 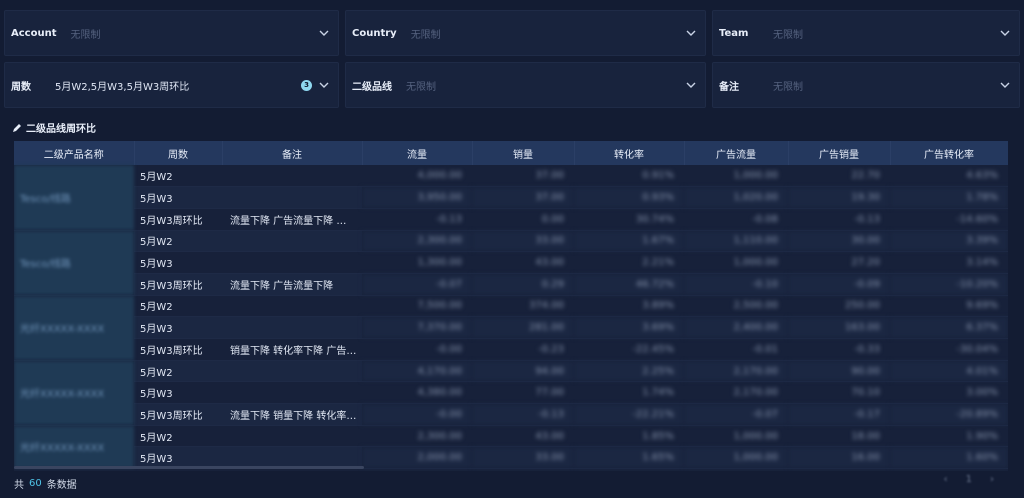 I want to click on metric-cell: -0.07, so click(x=736, y=414).